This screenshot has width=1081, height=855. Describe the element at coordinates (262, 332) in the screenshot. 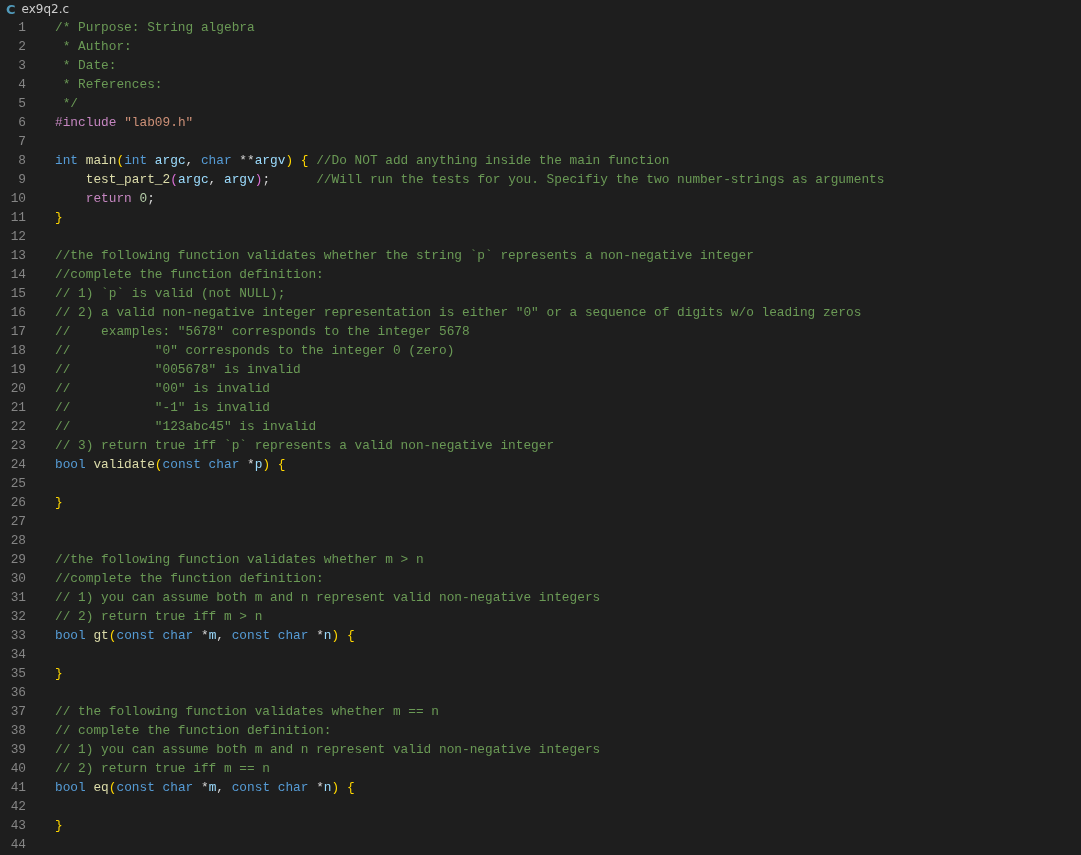

I see `code-line: // examples: "5678" corresponds to the integer 5678` at that location.